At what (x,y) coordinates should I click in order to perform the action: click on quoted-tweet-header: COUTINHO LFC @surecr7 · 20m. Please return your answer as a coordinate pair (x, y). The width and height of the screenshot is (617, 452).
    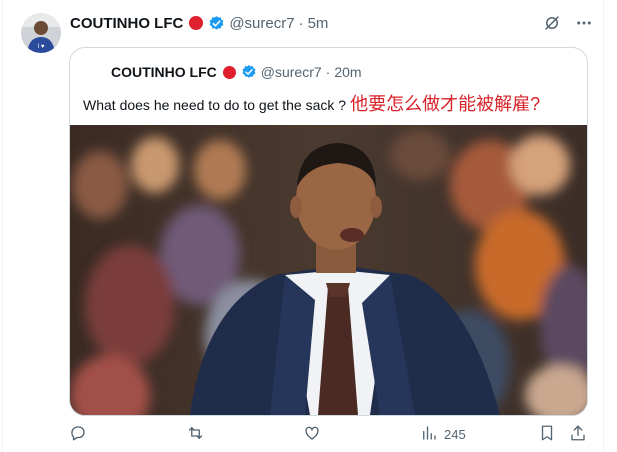
    Looking at the image, I should click on (236, 72).